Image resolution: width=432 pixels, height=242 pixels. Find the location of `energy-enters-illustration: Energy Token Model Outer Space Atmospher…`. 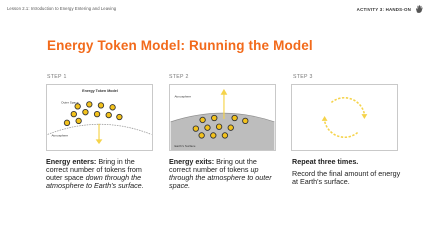

energy-enters-illustration: Energy Token Model Outer Space Atmospher… is located at coordinates (99, 117).